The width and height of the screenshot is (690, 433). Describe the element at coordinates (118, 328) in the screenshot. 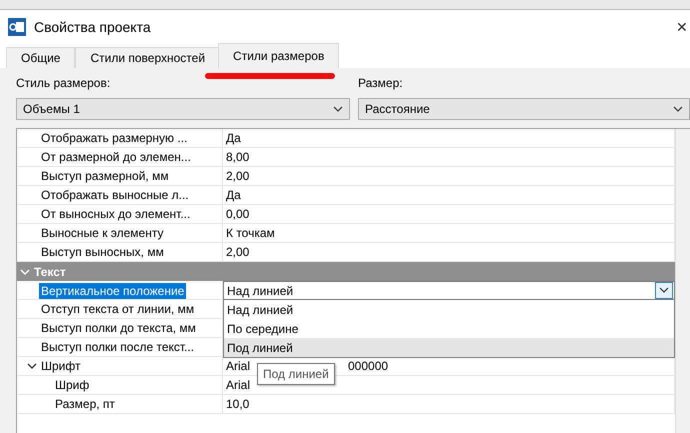

I see `property-label: Выступ полки до текста, мм` at that location.